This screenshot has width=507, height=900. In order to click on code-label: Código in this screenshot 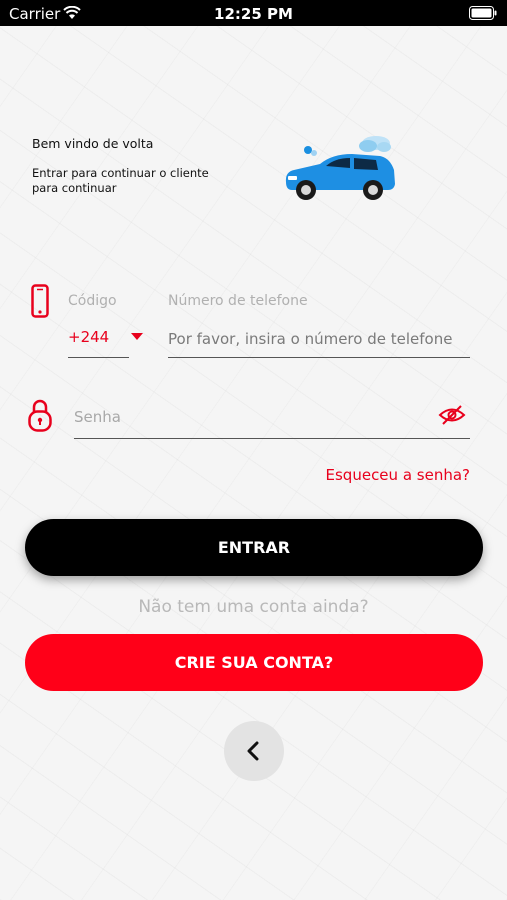, I will do `click(92, 301)`.